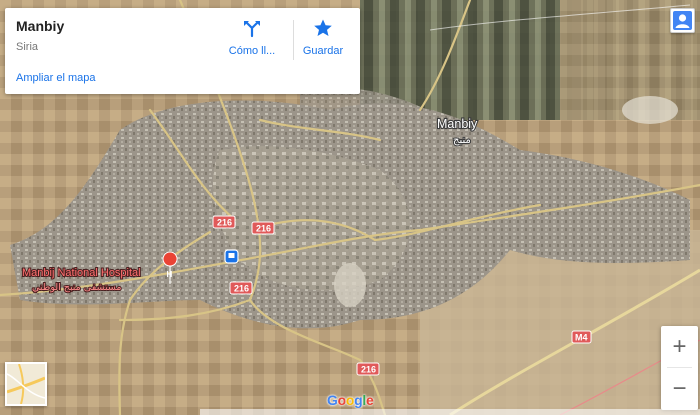 The width and height of the screenshot is (700, 415). Describe the element at coordinates (323, 37) in the screenshot. I see `save-button: Guardar` at that location.